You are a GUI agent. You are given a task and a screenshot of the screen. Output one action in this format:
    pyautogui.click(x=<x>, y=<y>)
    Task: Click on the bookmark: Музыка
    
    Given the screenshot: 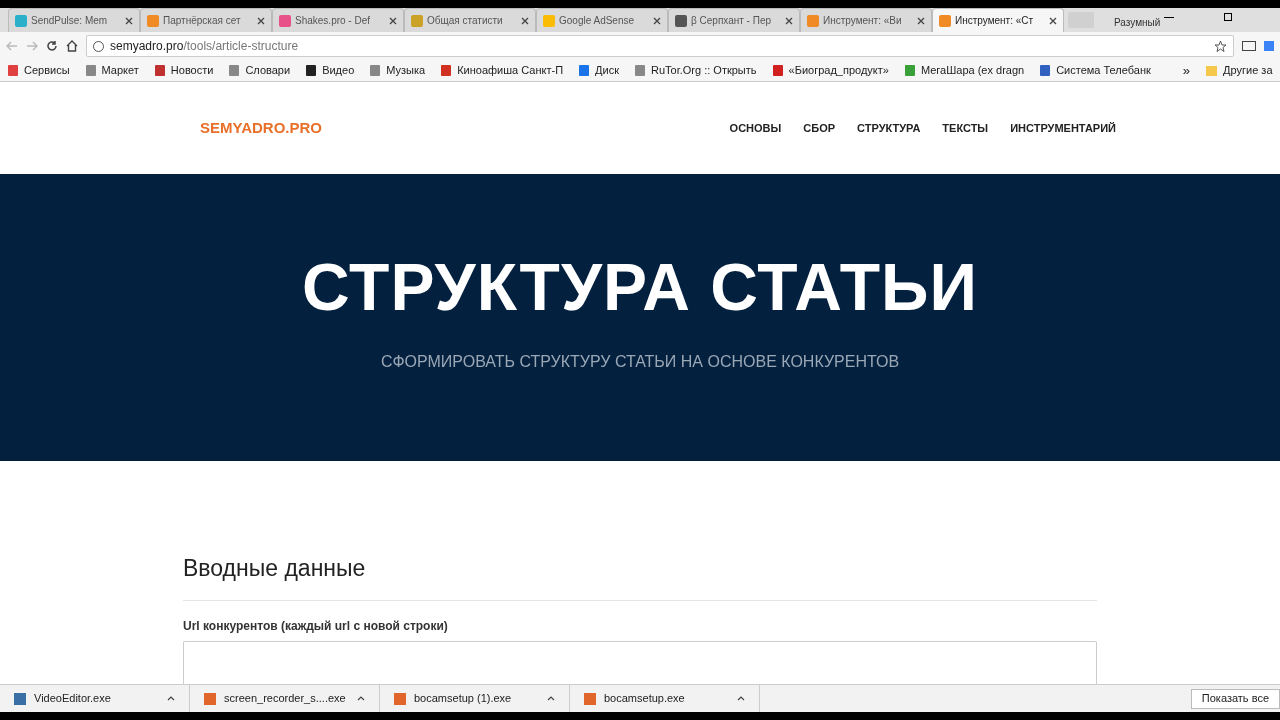 What is the action you would take?
    pyautogui.click(x=398, y=70)
    